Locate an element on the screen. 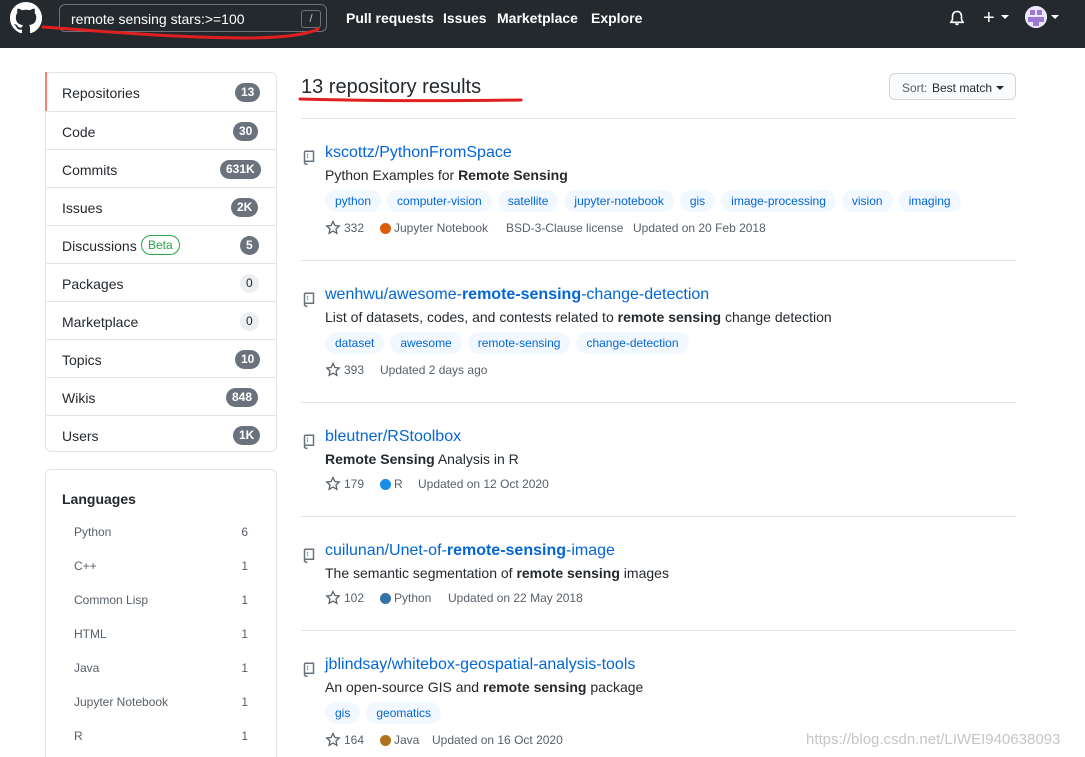 Image resolution: width=1085 pixels, height=757 pixels. language-name: Java is located at coordinates (87, 668).